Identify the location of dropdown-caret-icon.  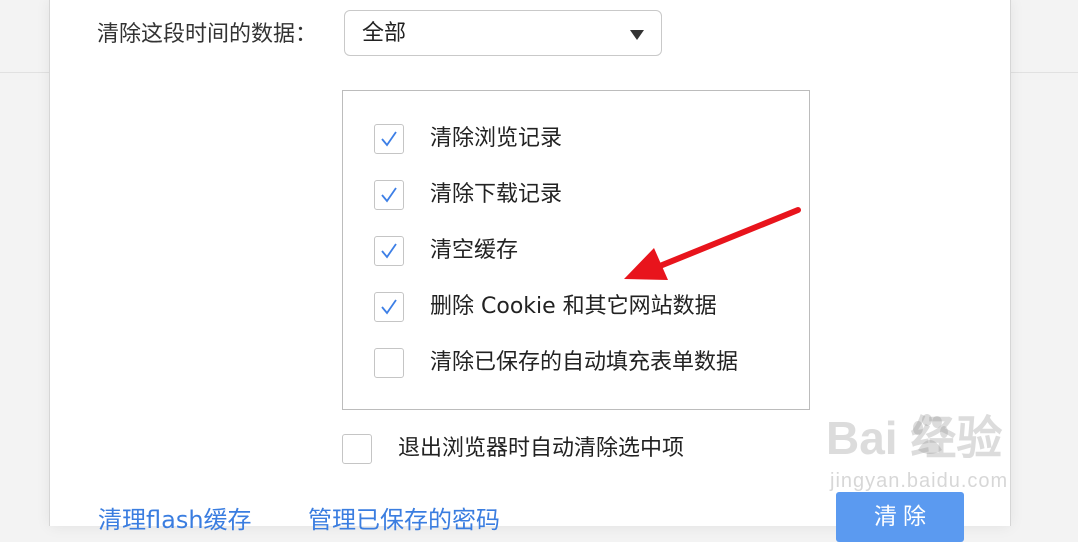
(637, 35).